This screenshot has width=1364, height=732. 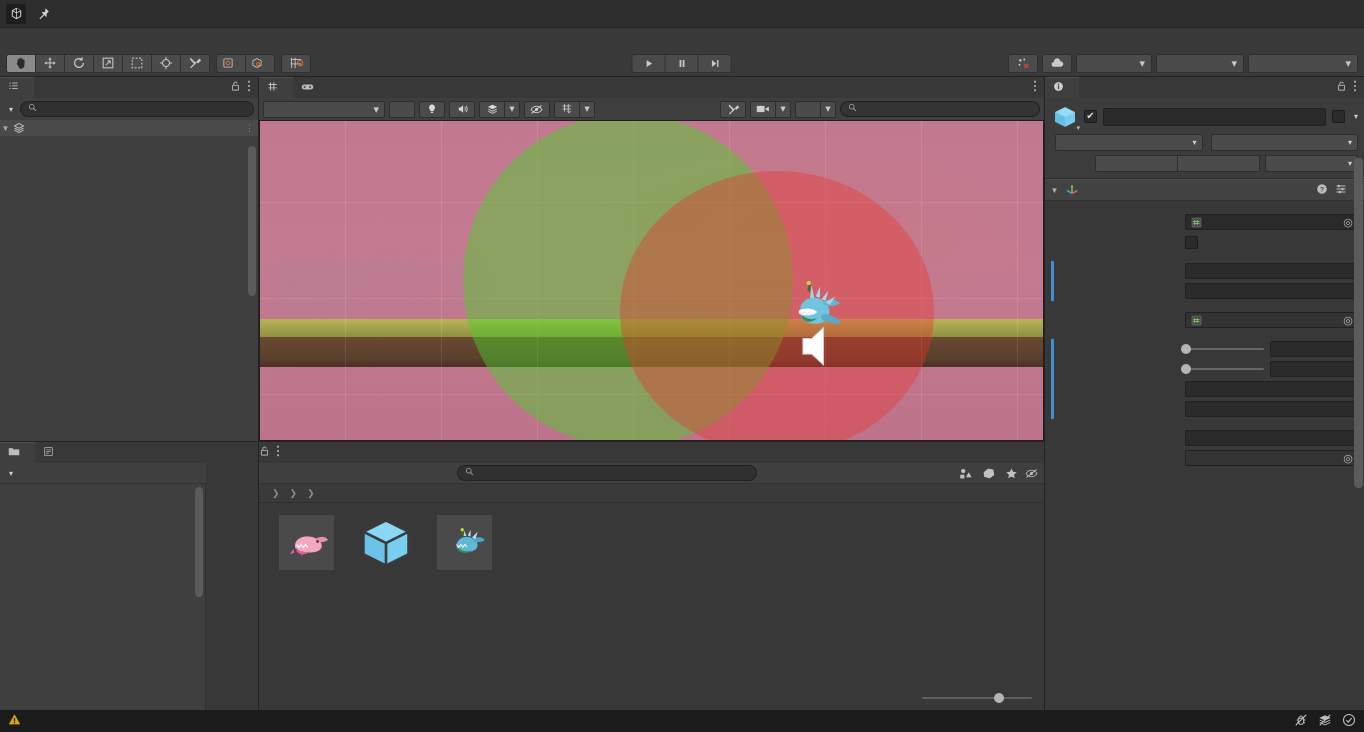 What do you see at coordinates (462, 109) in the screenshot?
I see `scene-audio-icon` at bounding box center [462, 109].